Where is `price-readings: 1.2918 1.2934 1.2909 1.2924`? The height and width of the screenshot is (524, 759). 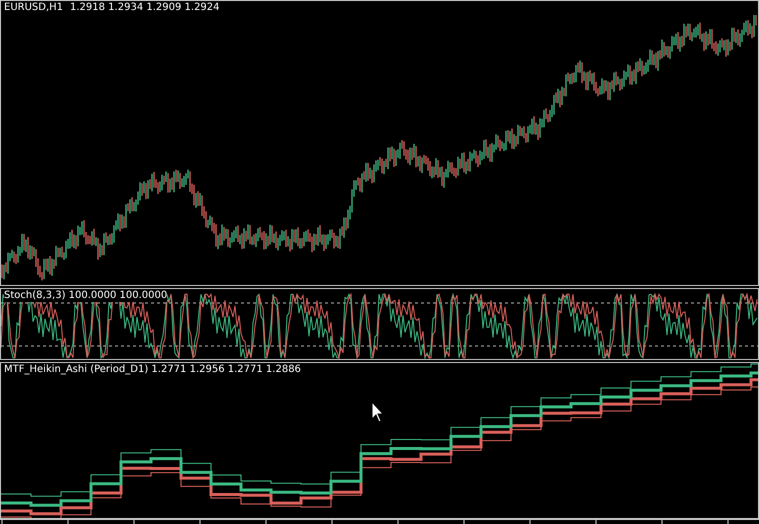 price-readings: 1.2918 1.2934 1.2909 1.2924 is located at coordinates (145, 8).